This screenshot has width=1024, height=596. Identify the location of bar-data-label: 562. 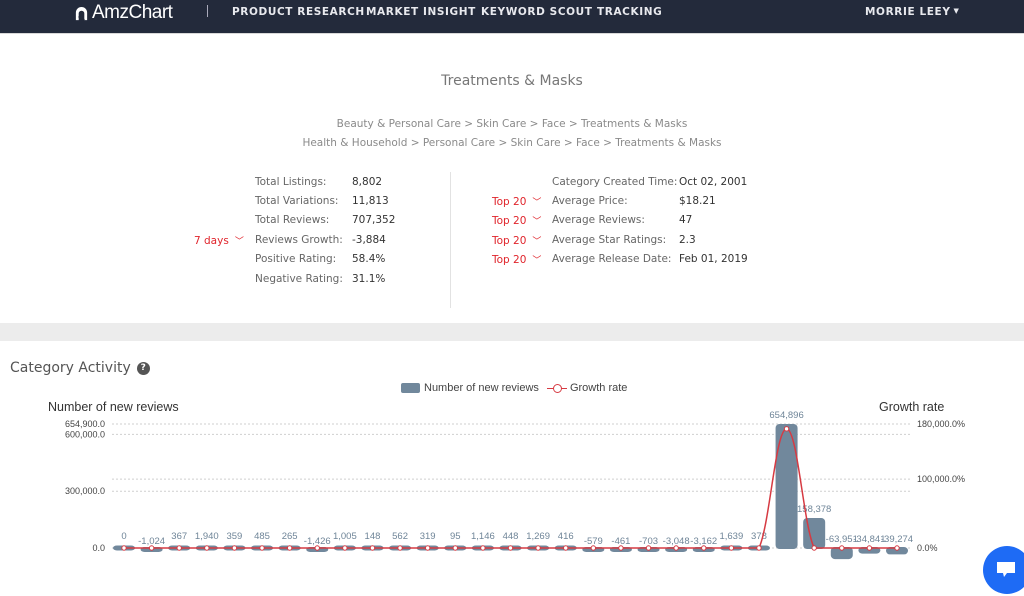
(400, 536).